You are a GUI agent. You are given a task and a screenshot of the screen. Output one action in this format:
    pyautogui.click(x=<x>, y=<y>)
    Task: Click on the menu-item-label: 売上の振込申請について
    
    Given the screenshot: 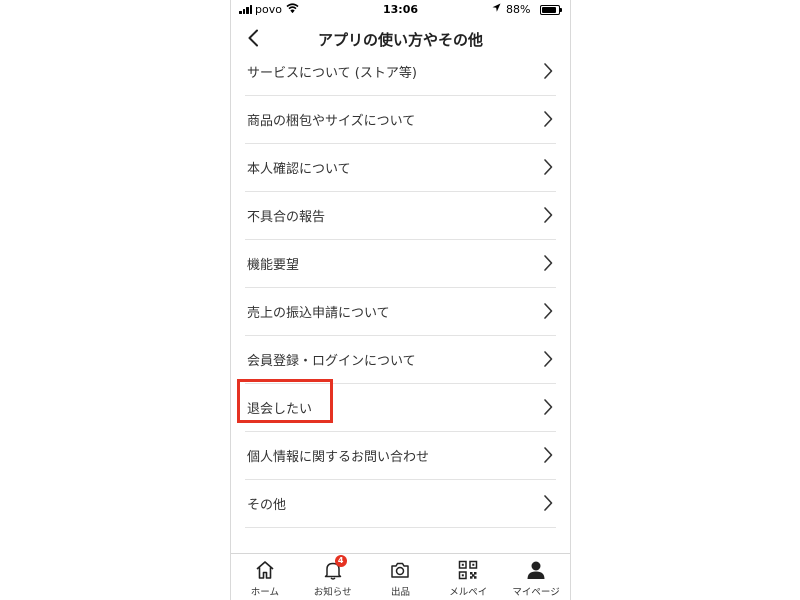 What is the action you would take?
    pyautogui.click(x=318, y=313)
    